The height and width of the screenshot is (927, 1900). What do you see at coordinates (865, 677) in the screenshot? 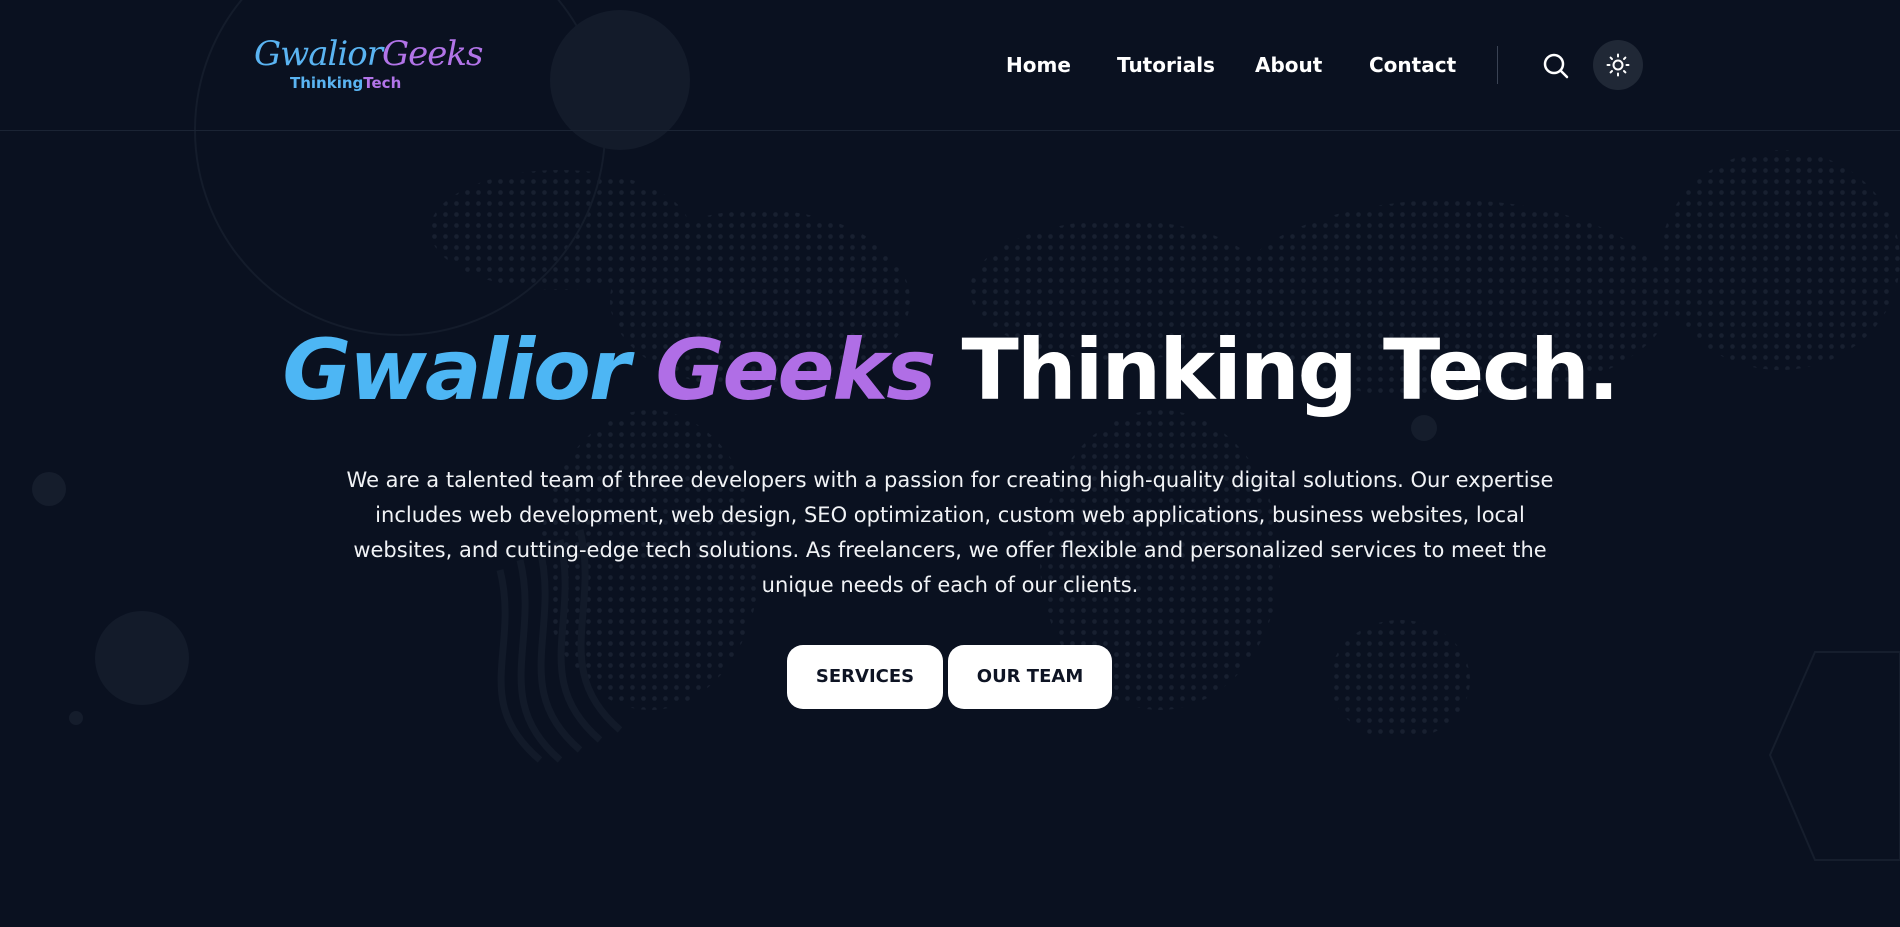
I see `services-button: SERVICES` at bounding box center [865, 677].